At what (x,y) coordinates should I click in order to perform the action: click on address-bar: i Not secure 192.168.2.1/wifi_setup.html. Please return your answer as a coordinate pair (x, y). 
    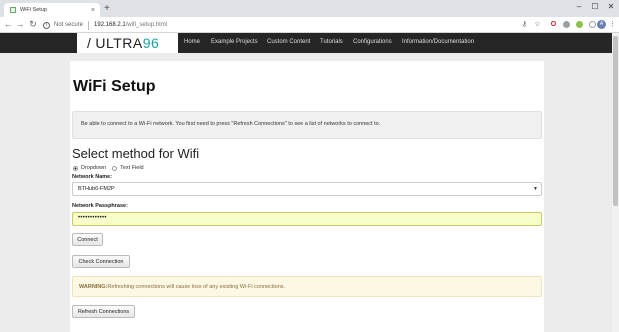
    Looking at the image, I should click on (294, 25).